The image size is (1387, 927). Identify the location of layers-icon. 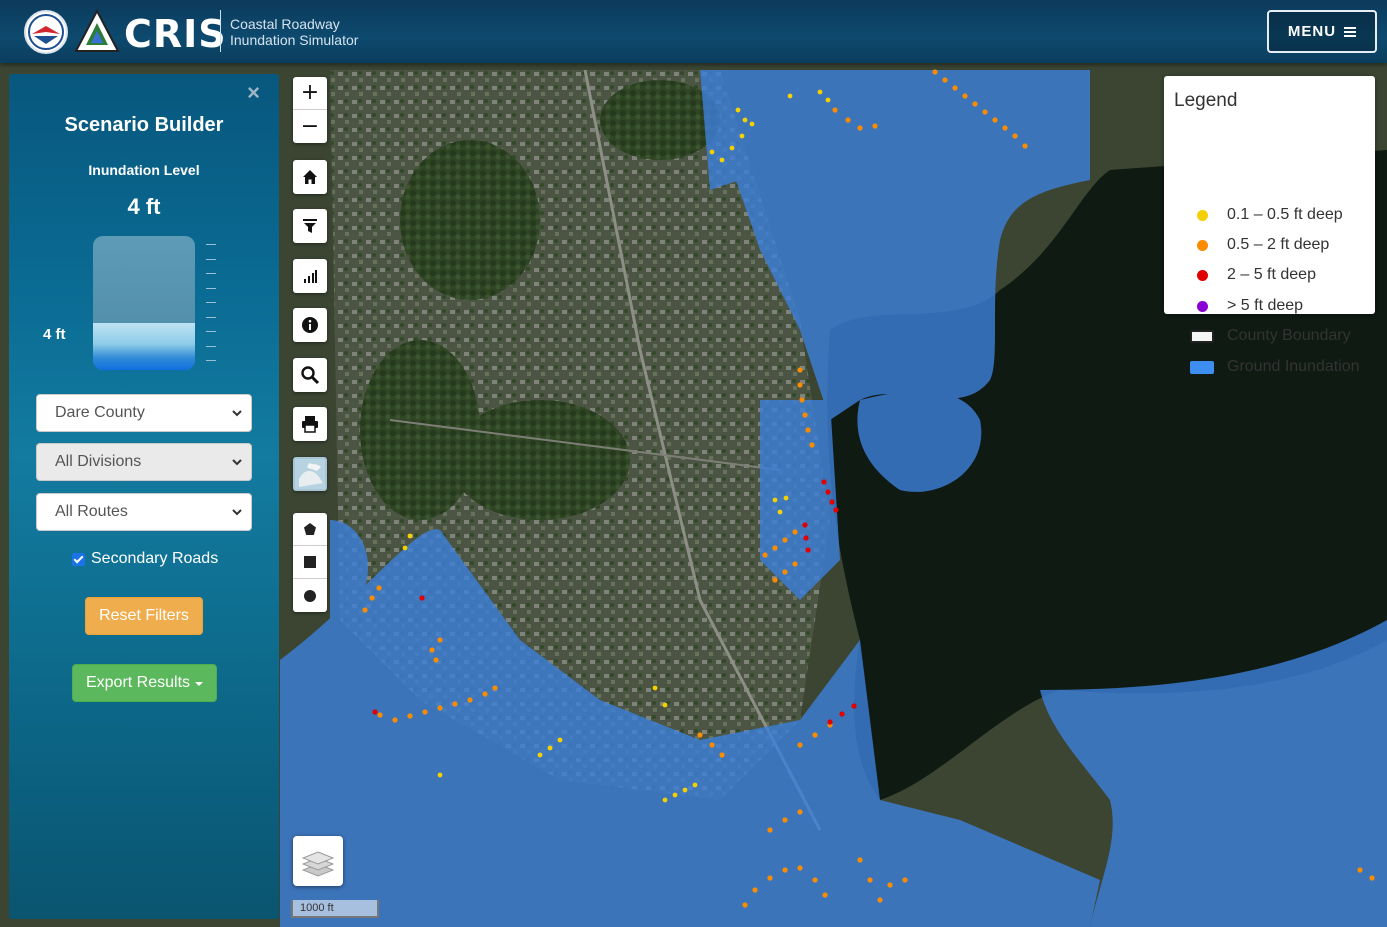
(318, 864).